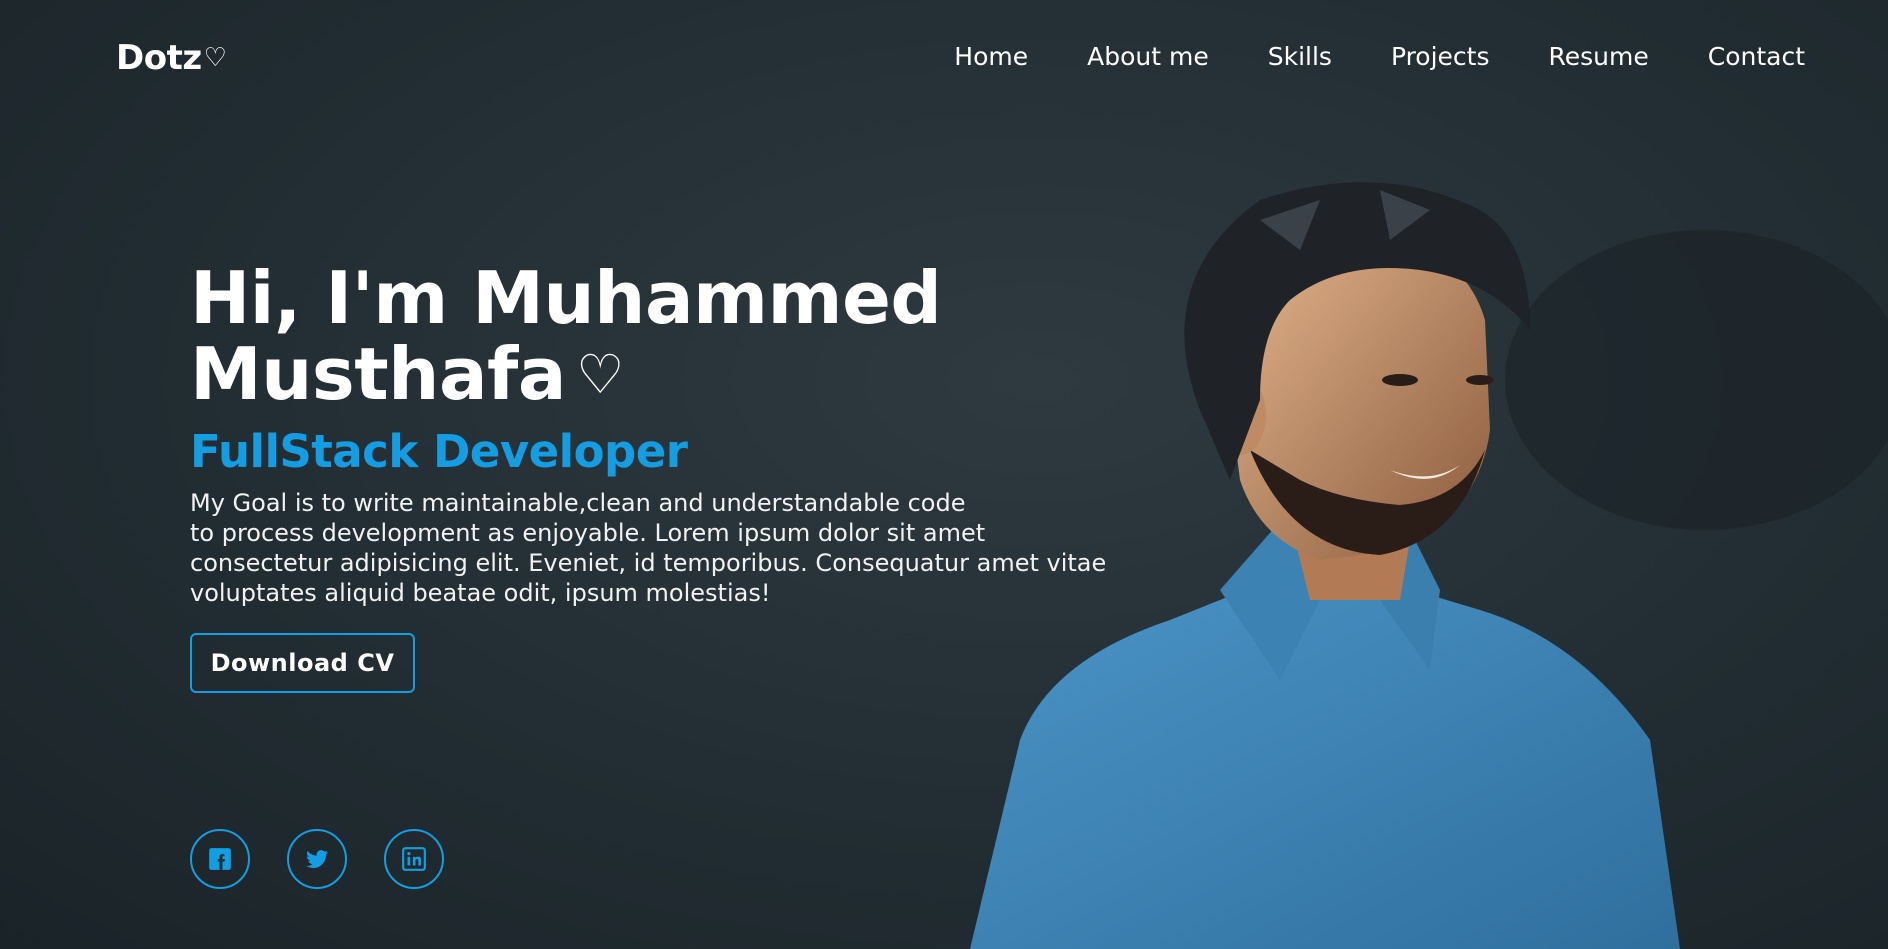 Image resolution: width=1888 pixels, height=949 pixels. I want to click on nav-home: Home, so click(991, 56).